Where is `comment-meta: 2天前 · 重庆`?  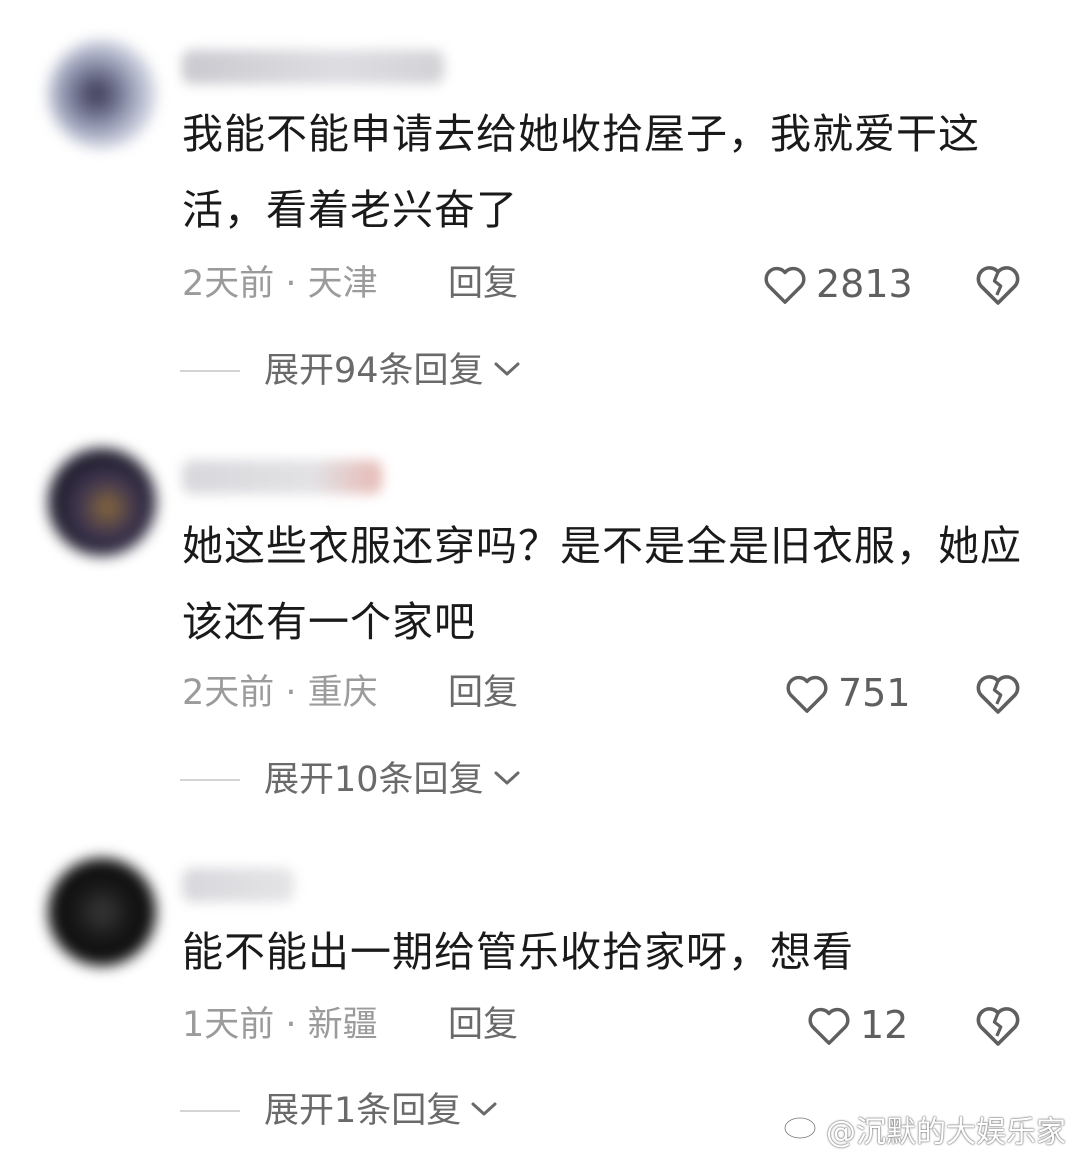 comment-meta: 2天前 · 重庆 is located at coordinates (280, 693).